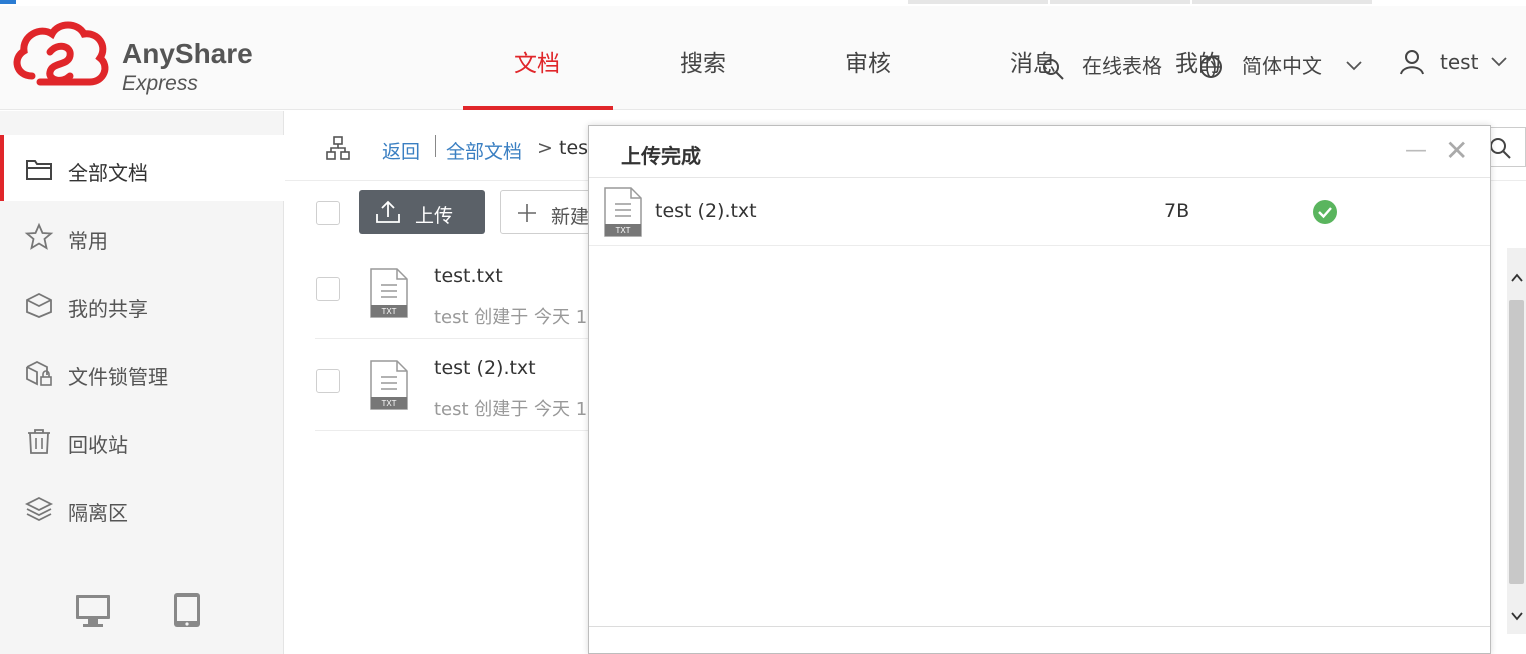 The image size is (1526, 654). I want to click on star-icon, so click(39, 236).